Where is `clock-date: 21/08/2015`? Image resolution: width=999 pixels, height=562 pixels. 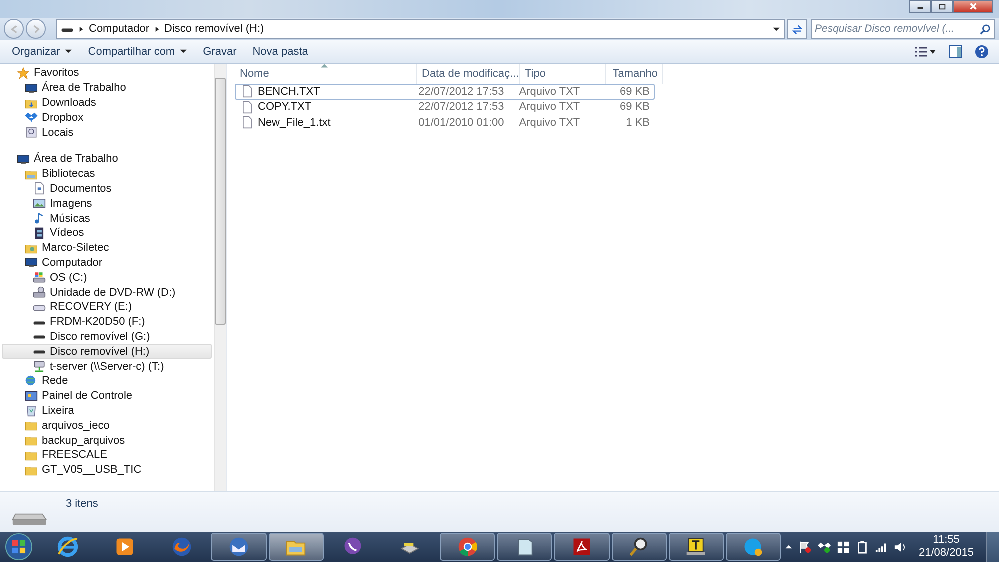
clock-date: 21/08/2015 is located at coordinates (946, 553).